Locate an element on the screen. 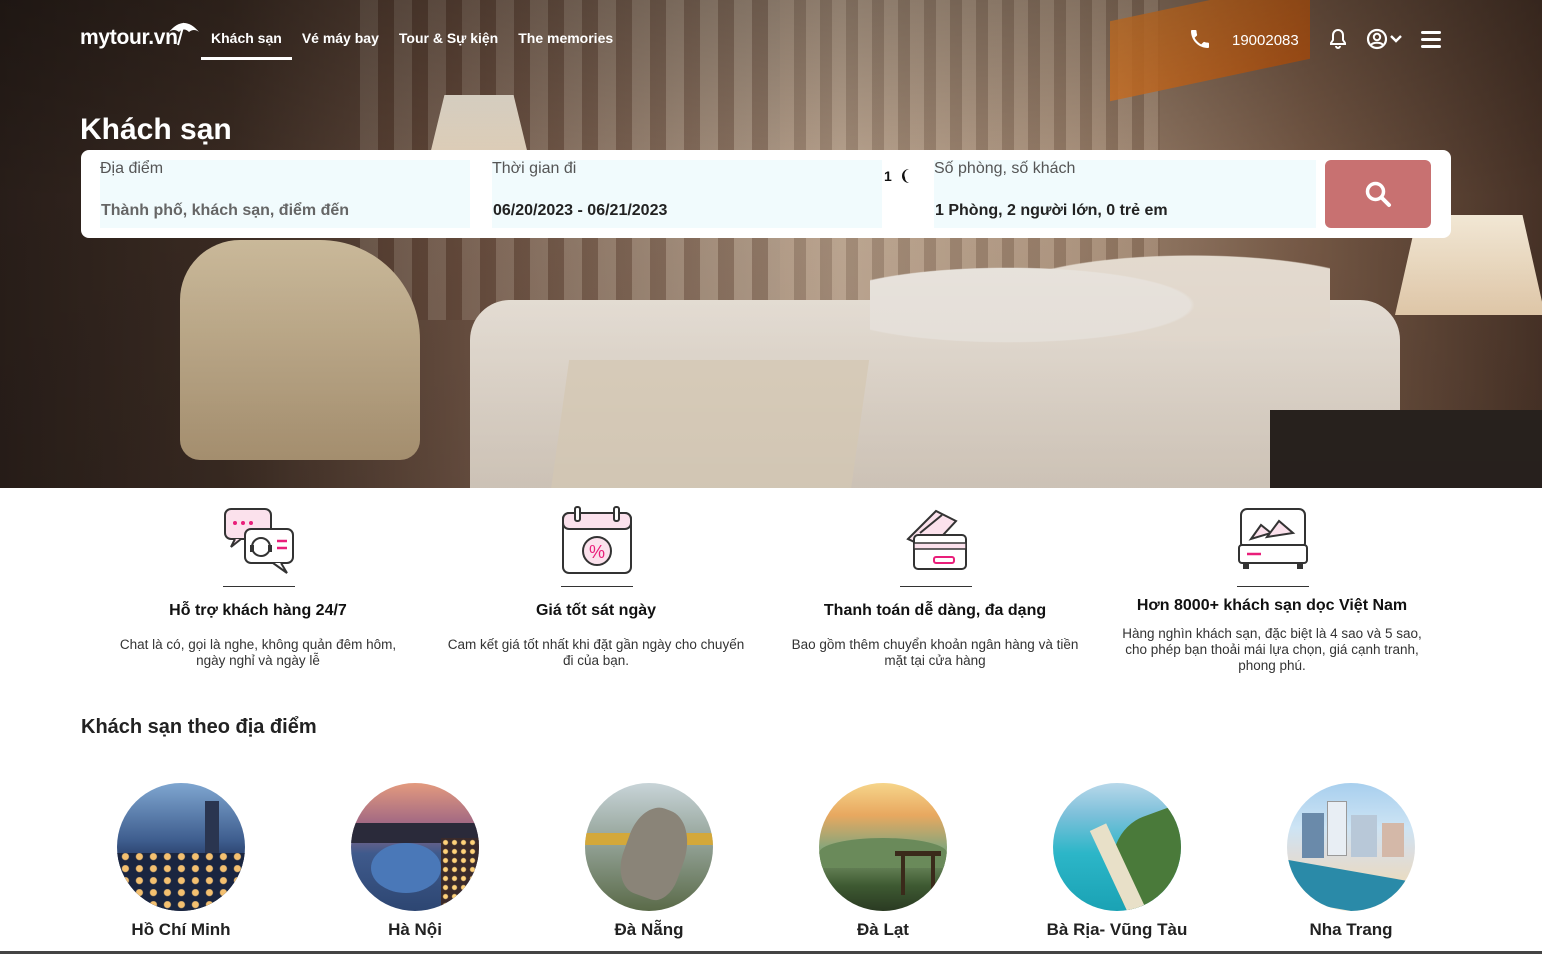  rooms-guests-label: Số phòng, số khách is located at coordinates (1005, 168).